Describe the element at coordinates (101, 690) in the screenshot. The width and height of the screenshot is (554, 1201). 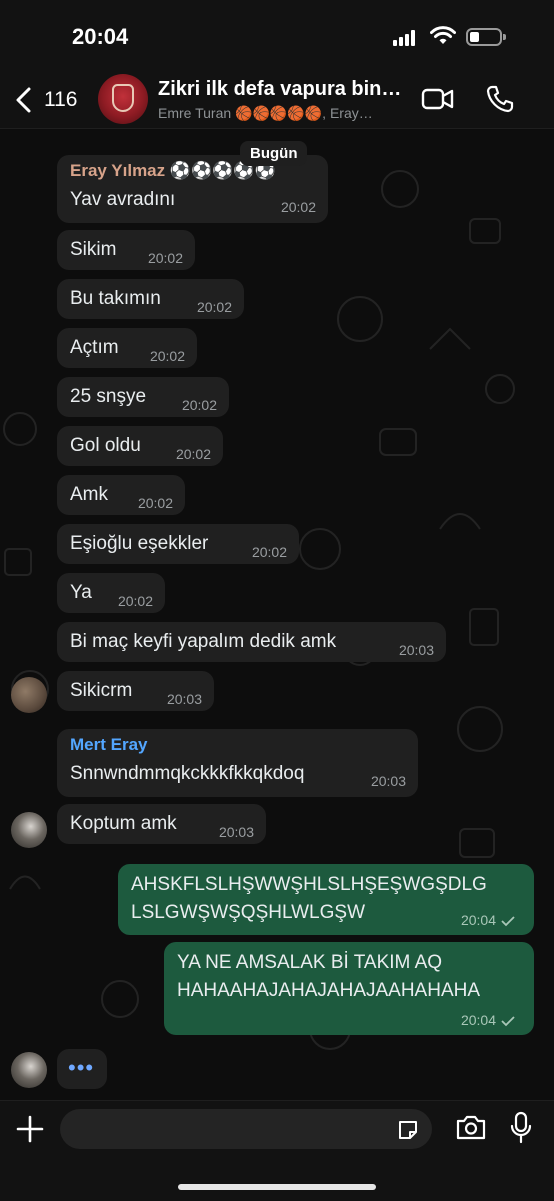
I see `message-text: Sikicrm` at that location.